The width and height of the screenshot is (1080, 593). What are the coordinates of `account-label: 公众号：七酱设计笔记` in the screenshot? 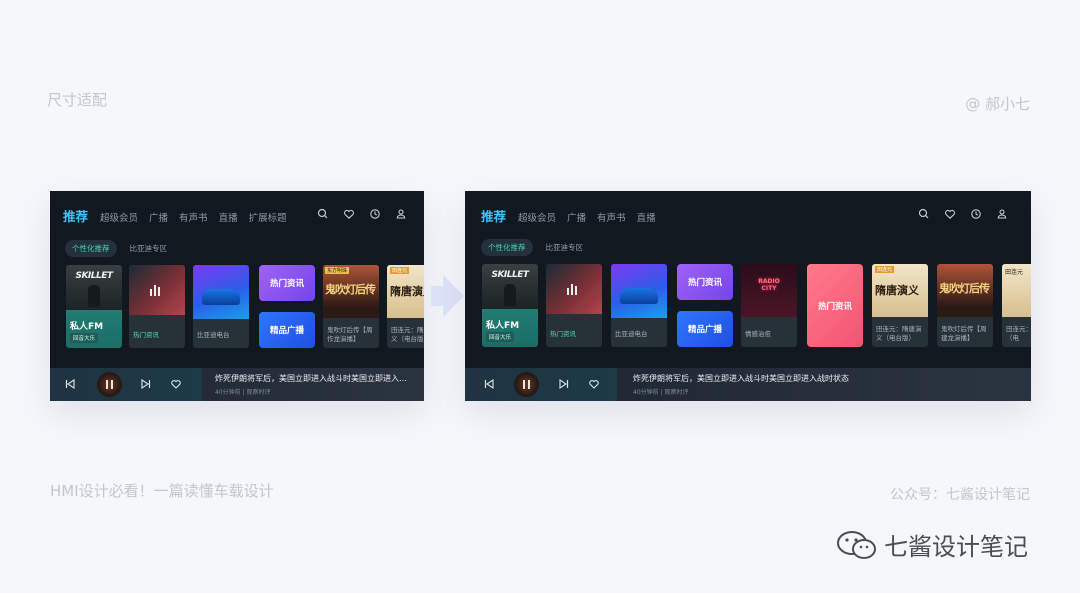 It's located at (960, 495).